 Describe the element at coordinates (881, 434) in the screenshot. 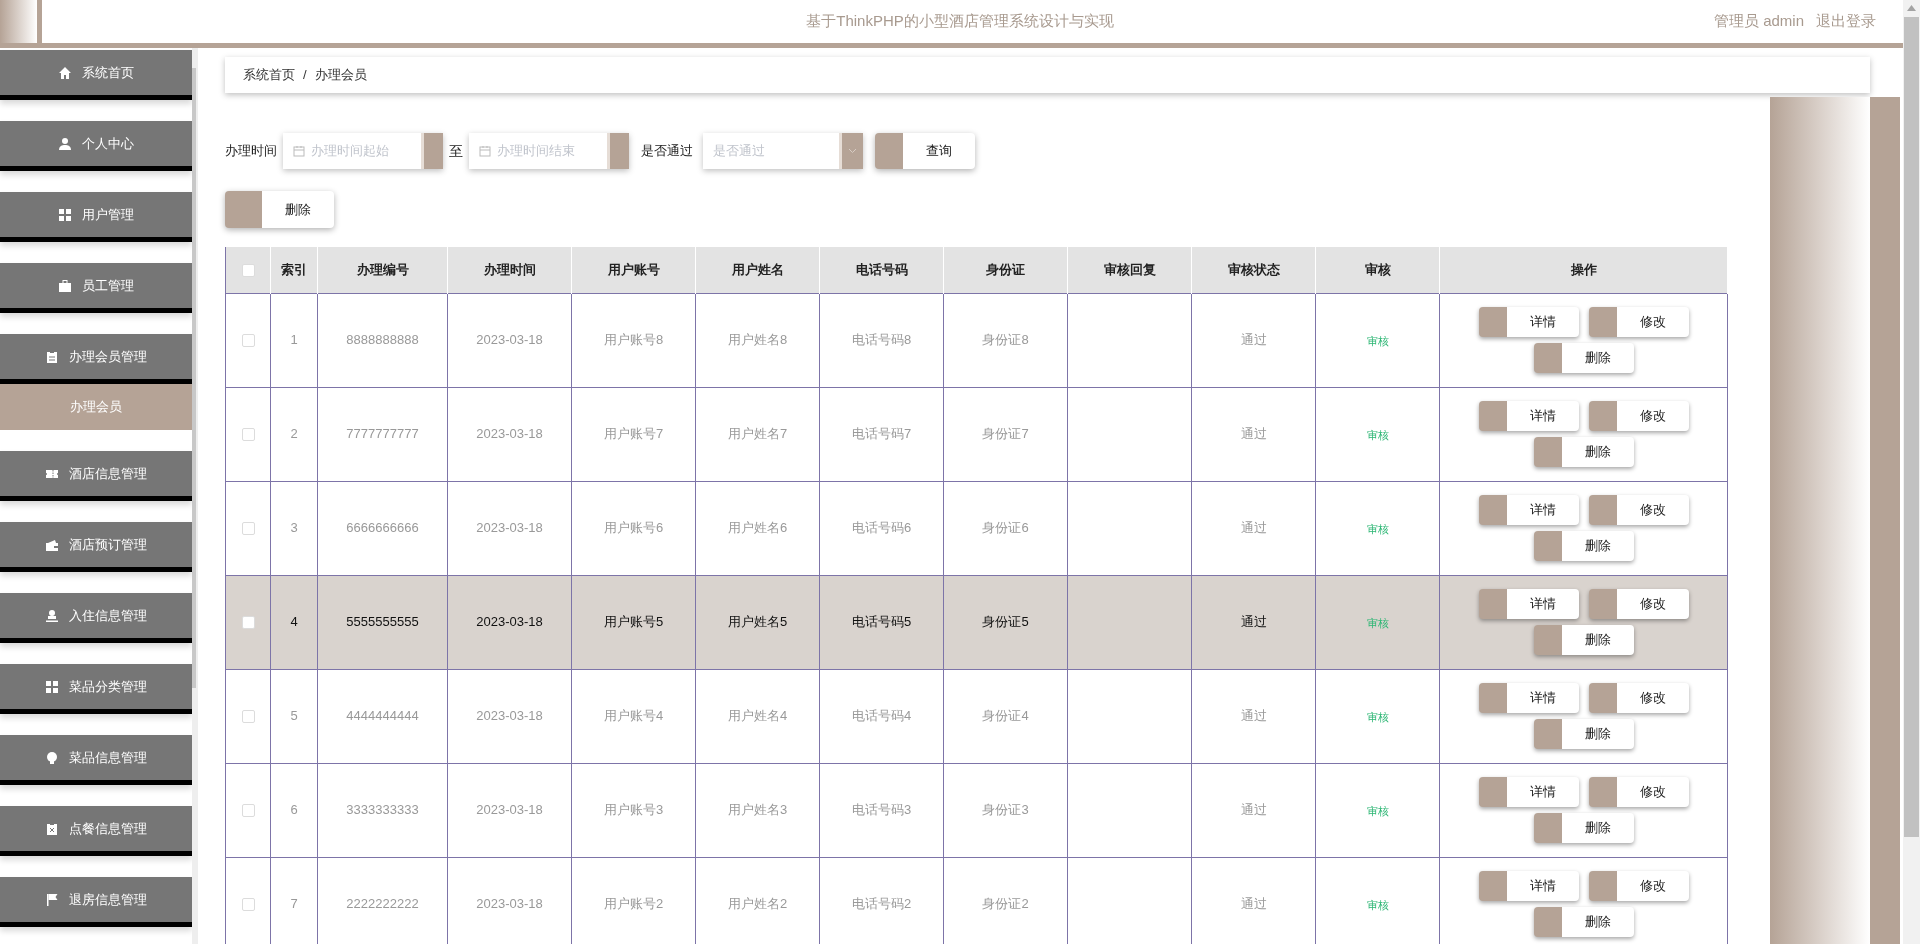

I see `table-cell: 电话号码7` at that location.